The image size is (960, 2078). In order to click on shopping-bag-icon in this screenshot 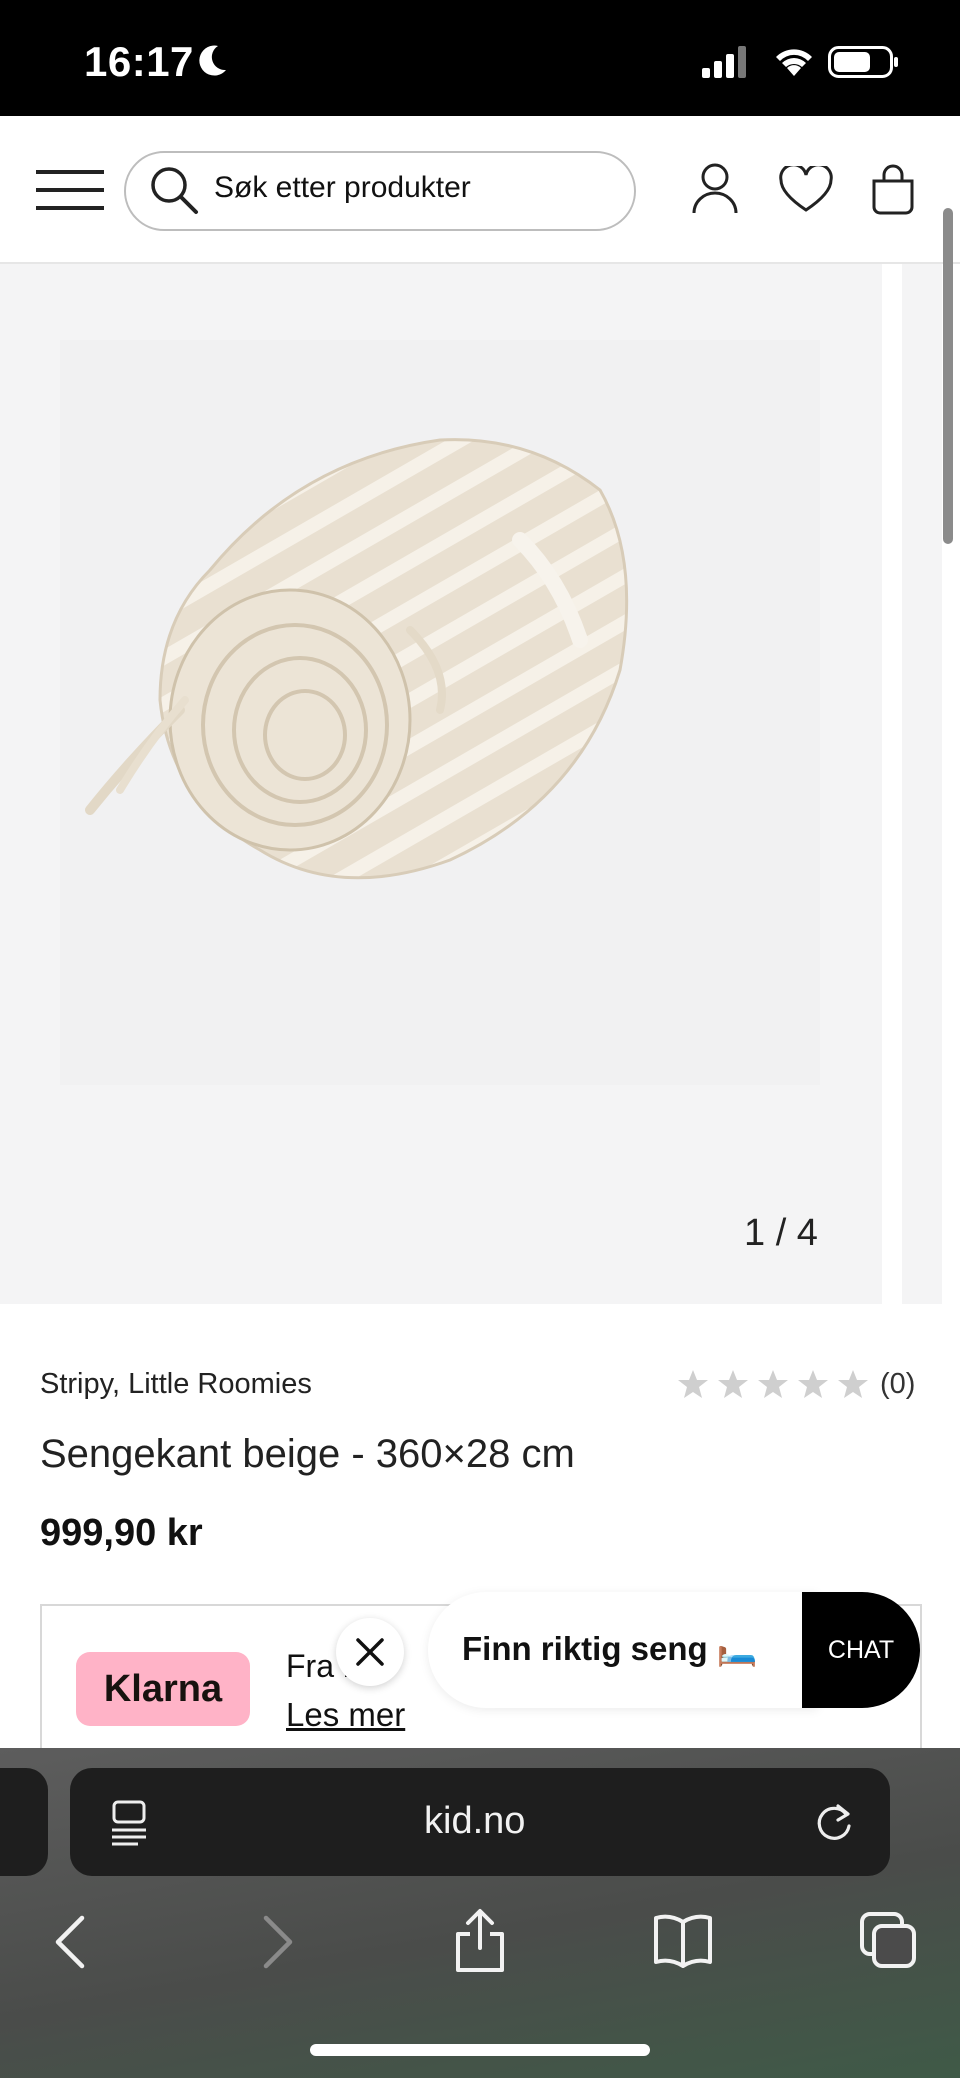, I will do `click(893, 189)`.